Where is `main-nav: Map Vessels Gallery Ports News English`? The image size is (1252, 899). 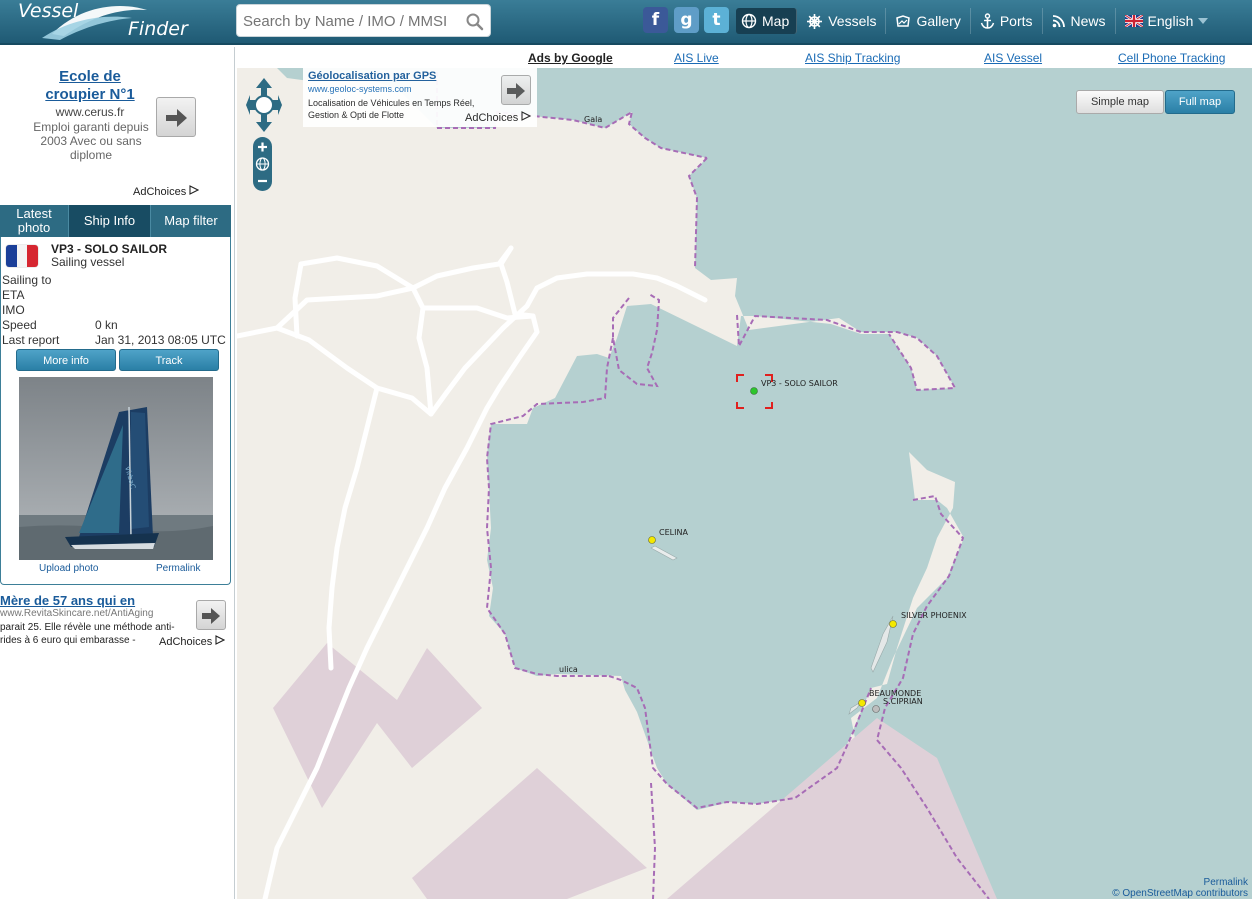
main-nav: Map Vessels Gallery Ports News English is located at coordinates (976, 21).